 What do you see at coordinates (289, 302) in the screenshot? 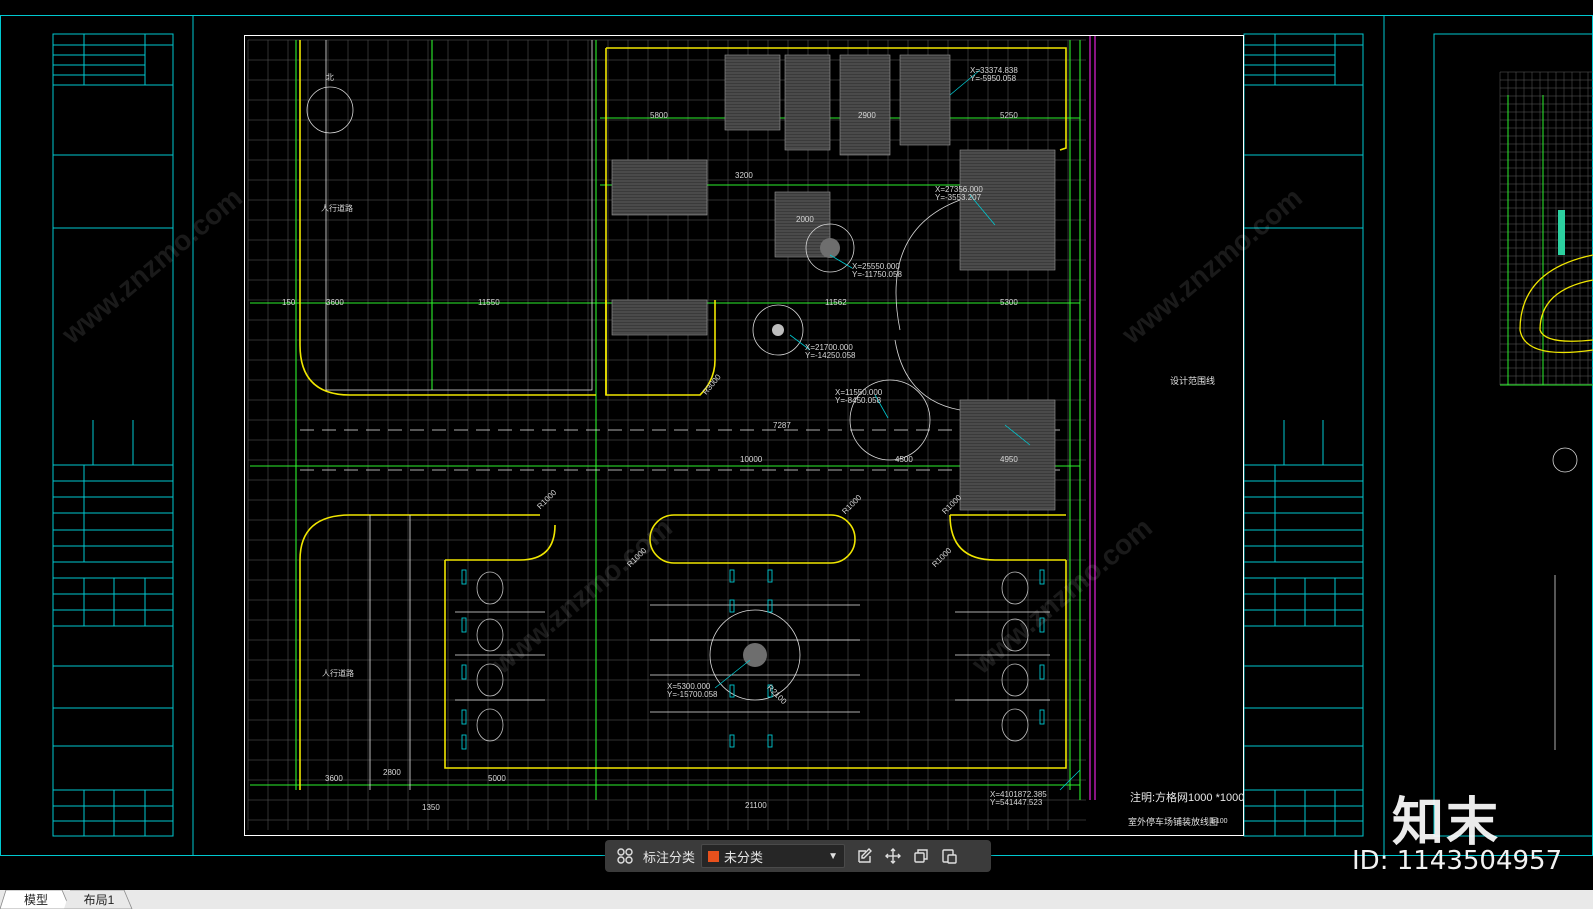
I see `dim-label: 150` at bounding box center [289, 302].